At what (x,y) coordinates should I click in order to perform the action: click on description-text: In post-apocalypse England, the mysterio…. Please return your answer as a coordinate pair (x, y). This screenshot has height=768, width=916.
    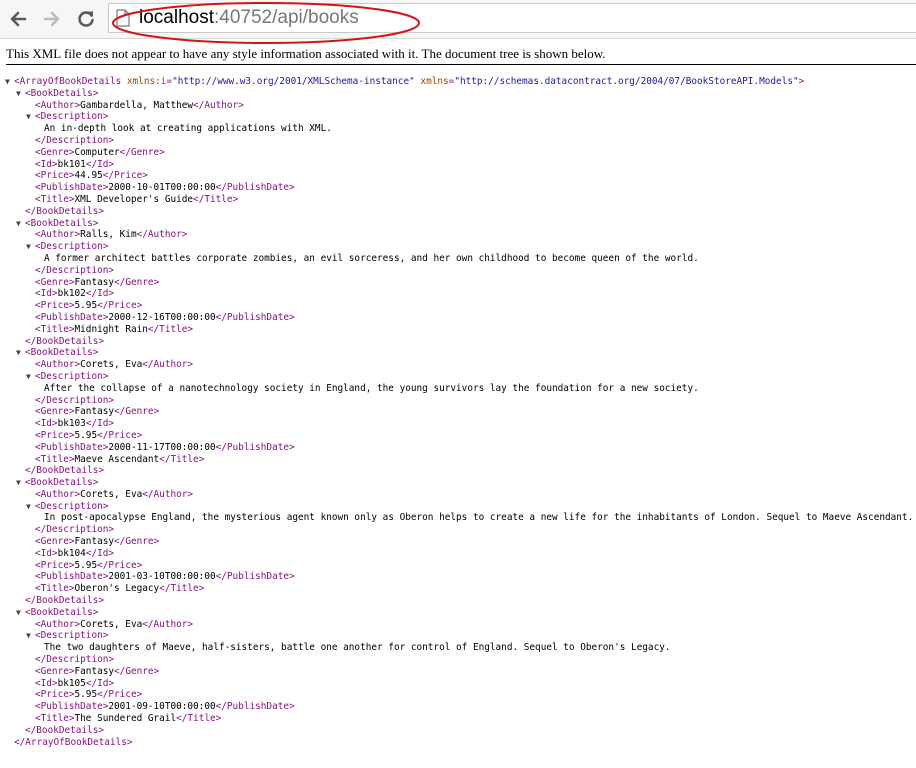
    Looking at the image, I should click on (458, 518).